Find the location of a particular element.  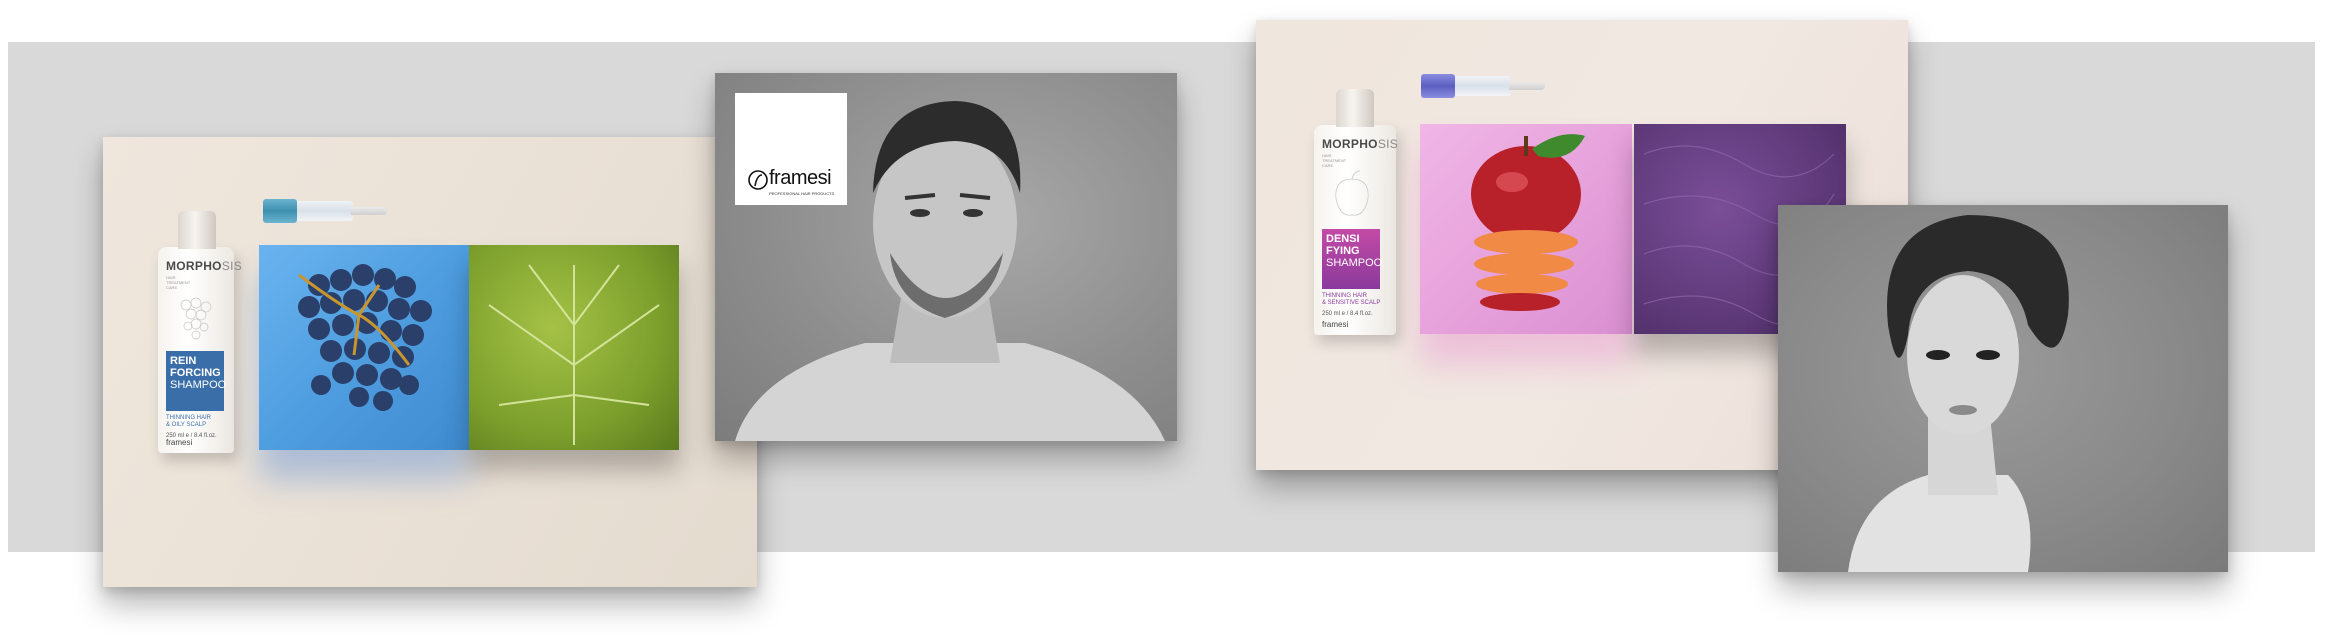

framesi-emblem-icon is located at coordinates (758, 180).